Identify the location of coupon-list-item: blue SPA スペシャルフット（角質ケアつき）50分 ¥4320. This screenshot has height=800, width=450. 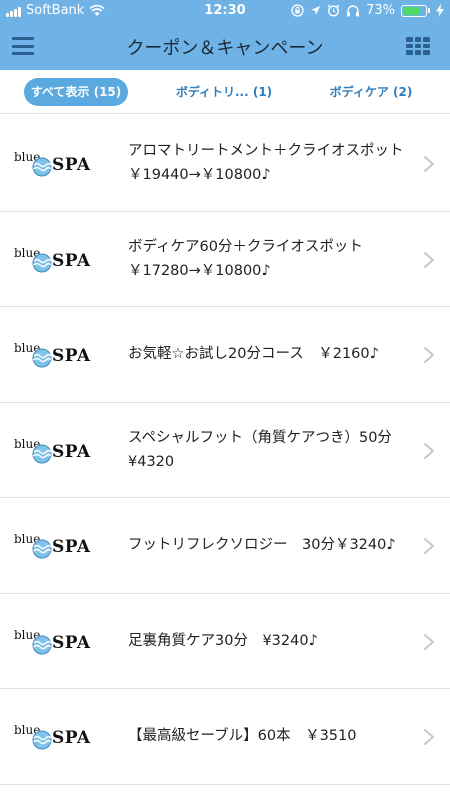
(225, 450).